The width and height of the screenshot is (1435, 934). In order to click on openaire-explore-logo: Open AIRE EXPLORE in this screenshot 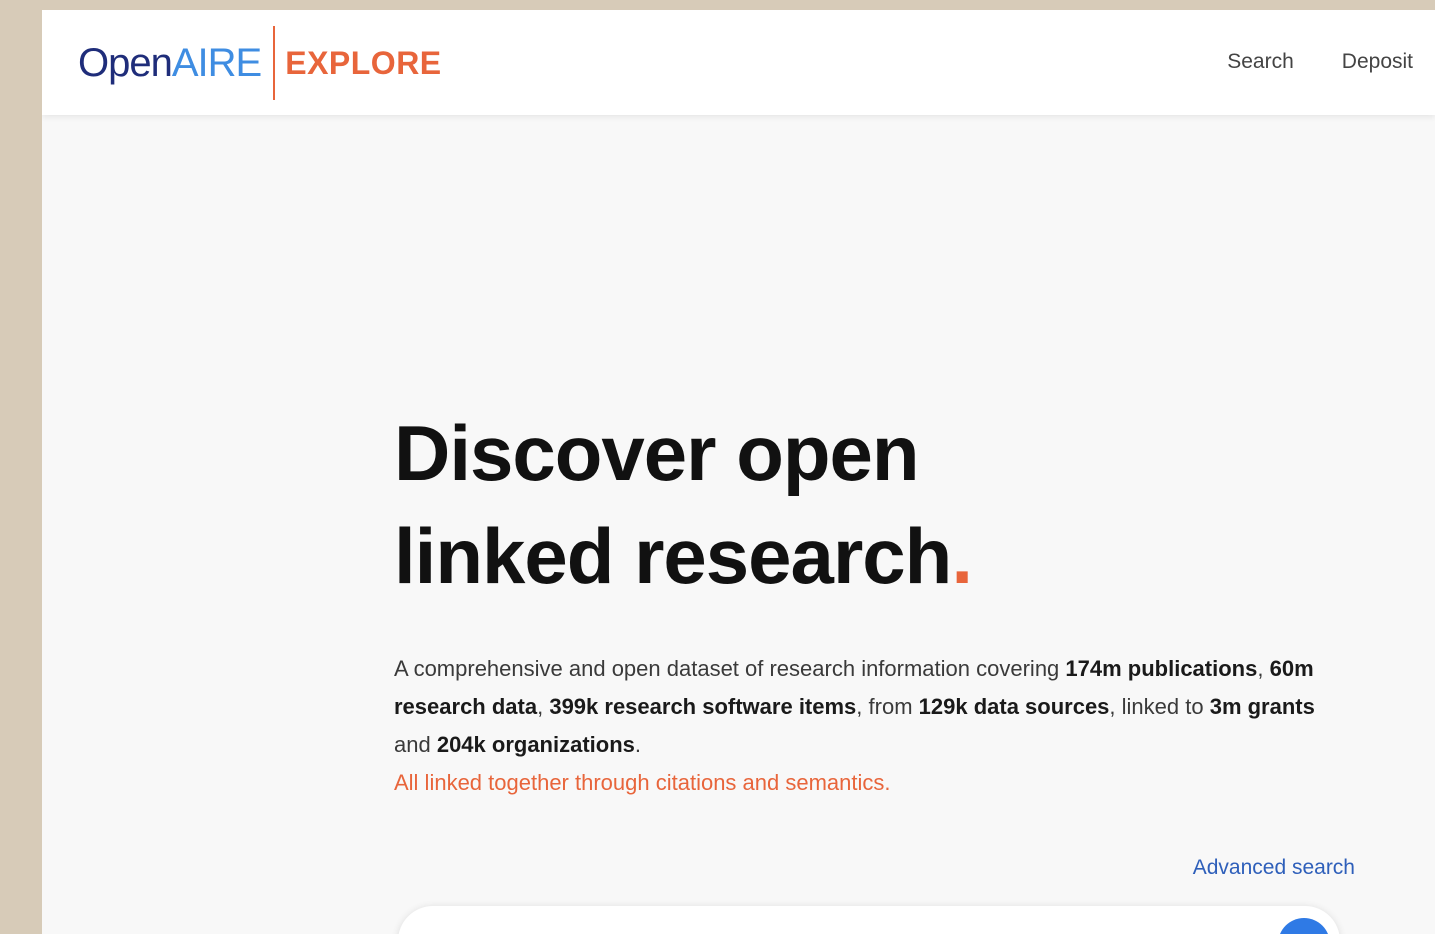, I will do `click(260, 63)`.